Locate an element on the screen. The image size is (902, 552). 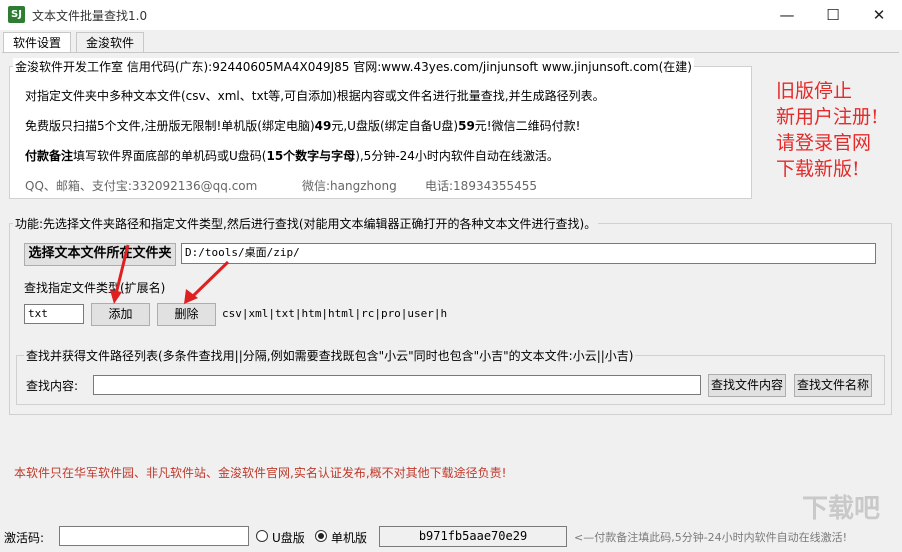
usb-radio-label: U盘版 is located at coordinates (288, 537).